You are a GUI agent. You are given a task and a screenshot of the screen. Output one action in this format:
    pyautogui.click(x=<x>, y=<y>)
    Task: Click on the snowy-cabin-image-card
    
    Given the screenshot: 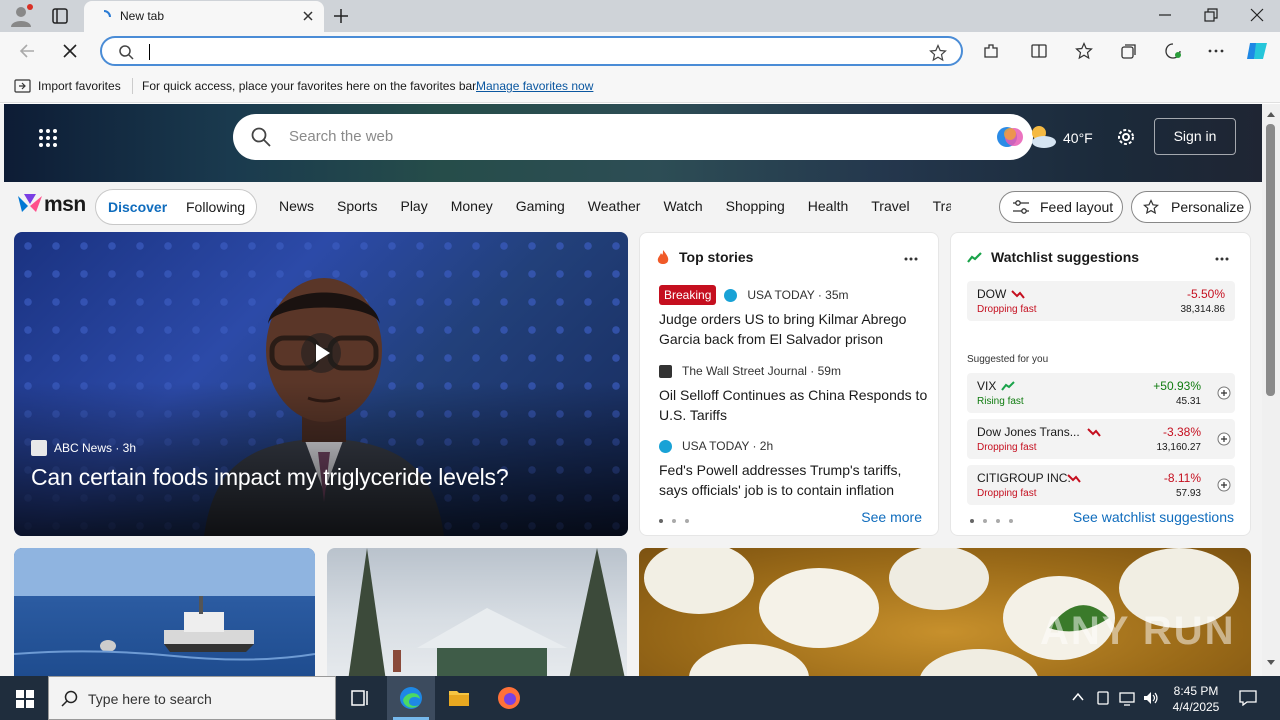 What is the action you would take?
    pyautogui.click(x=477, y=612)
    